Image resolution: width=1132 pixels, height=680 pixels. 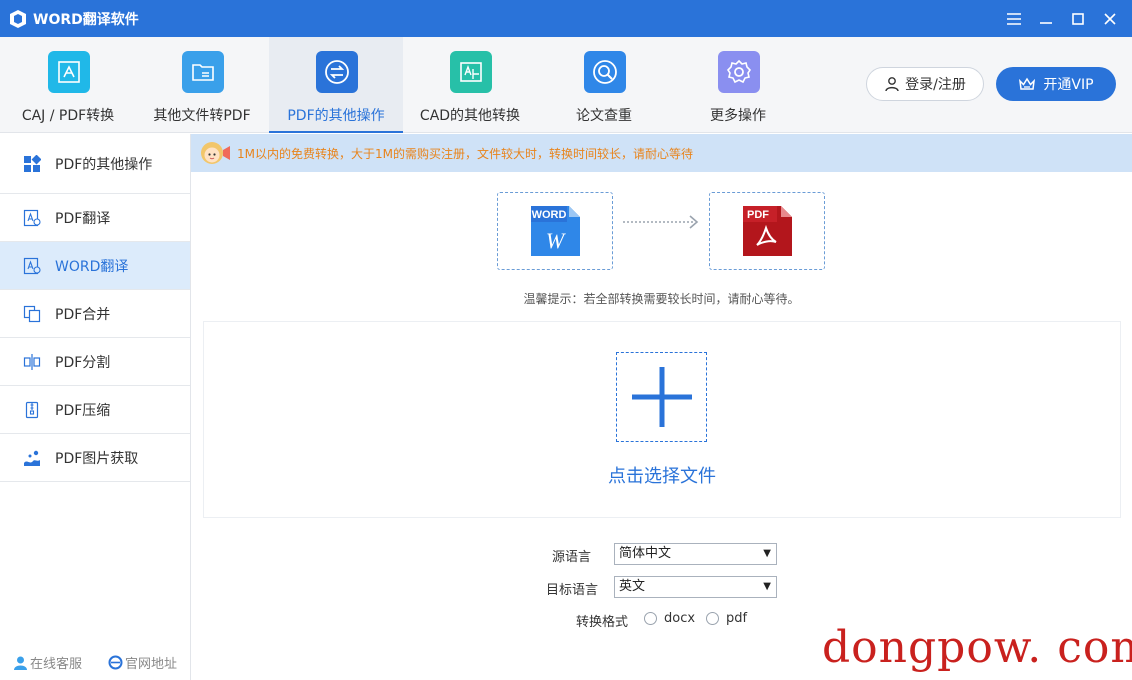 I want to click on vip-label: 开通VIP, so click(x=1068, y=85).